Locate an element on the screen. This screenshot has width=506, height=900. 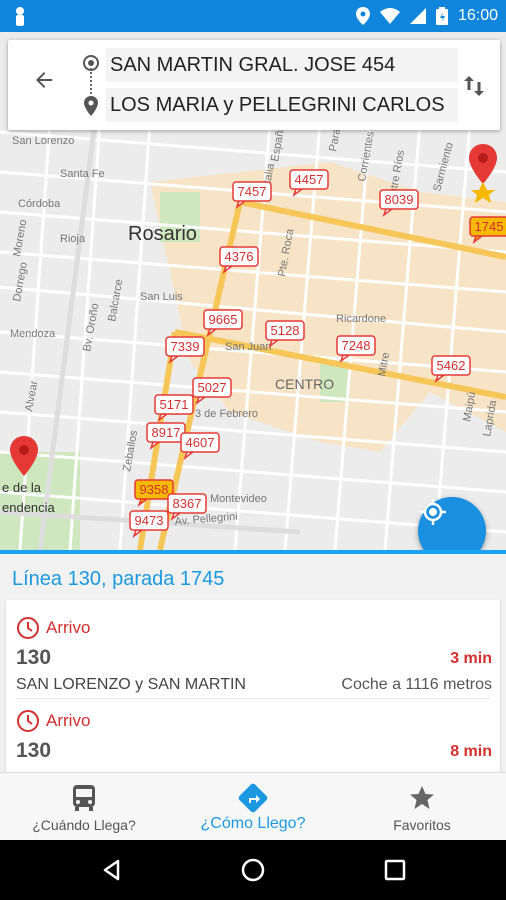
map-street-label: Santa Fe is located at coordinates (82, 174).